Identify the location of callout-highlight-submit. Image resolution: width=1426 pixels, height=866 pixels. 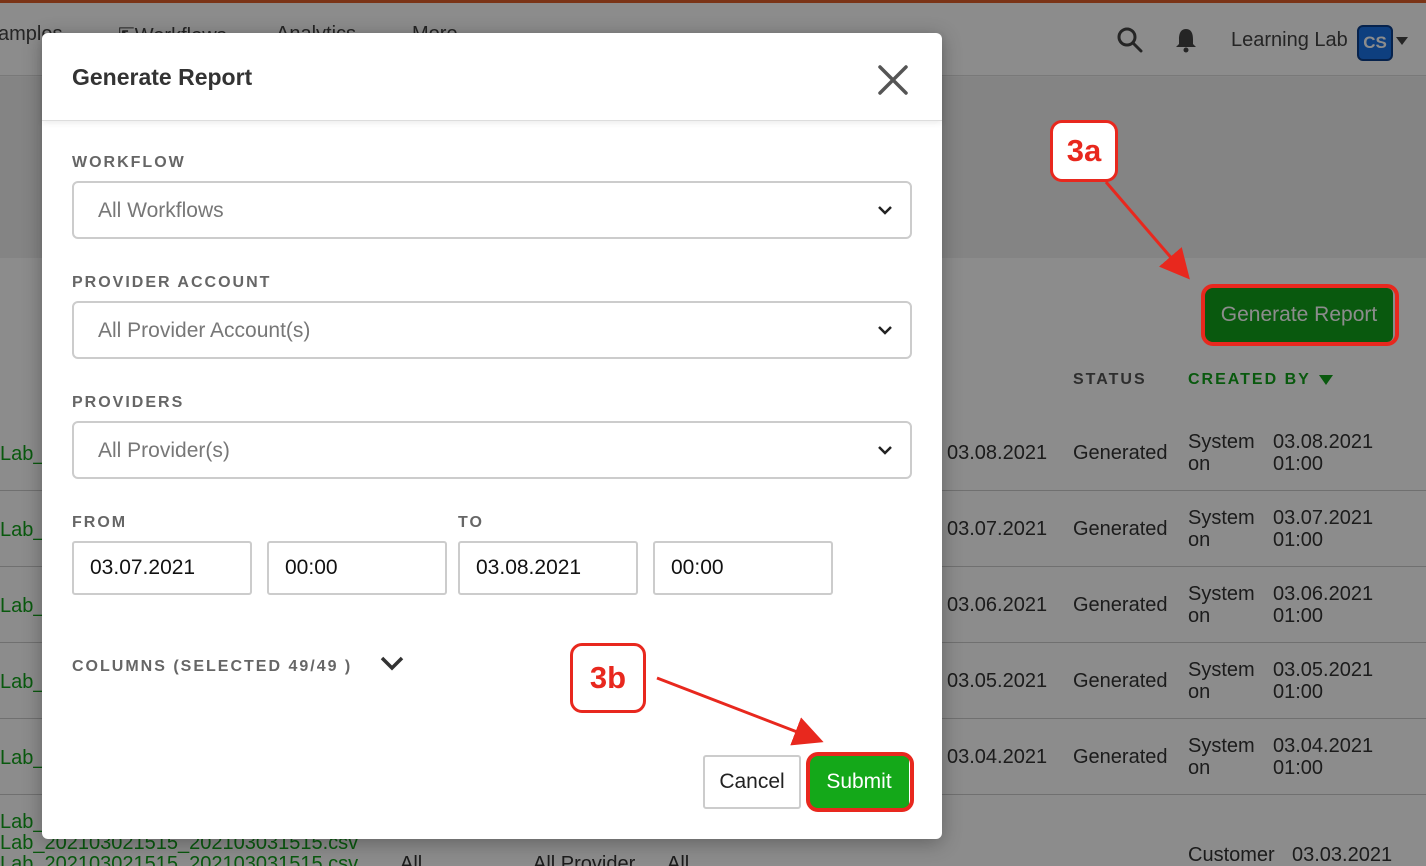
(860, 782).